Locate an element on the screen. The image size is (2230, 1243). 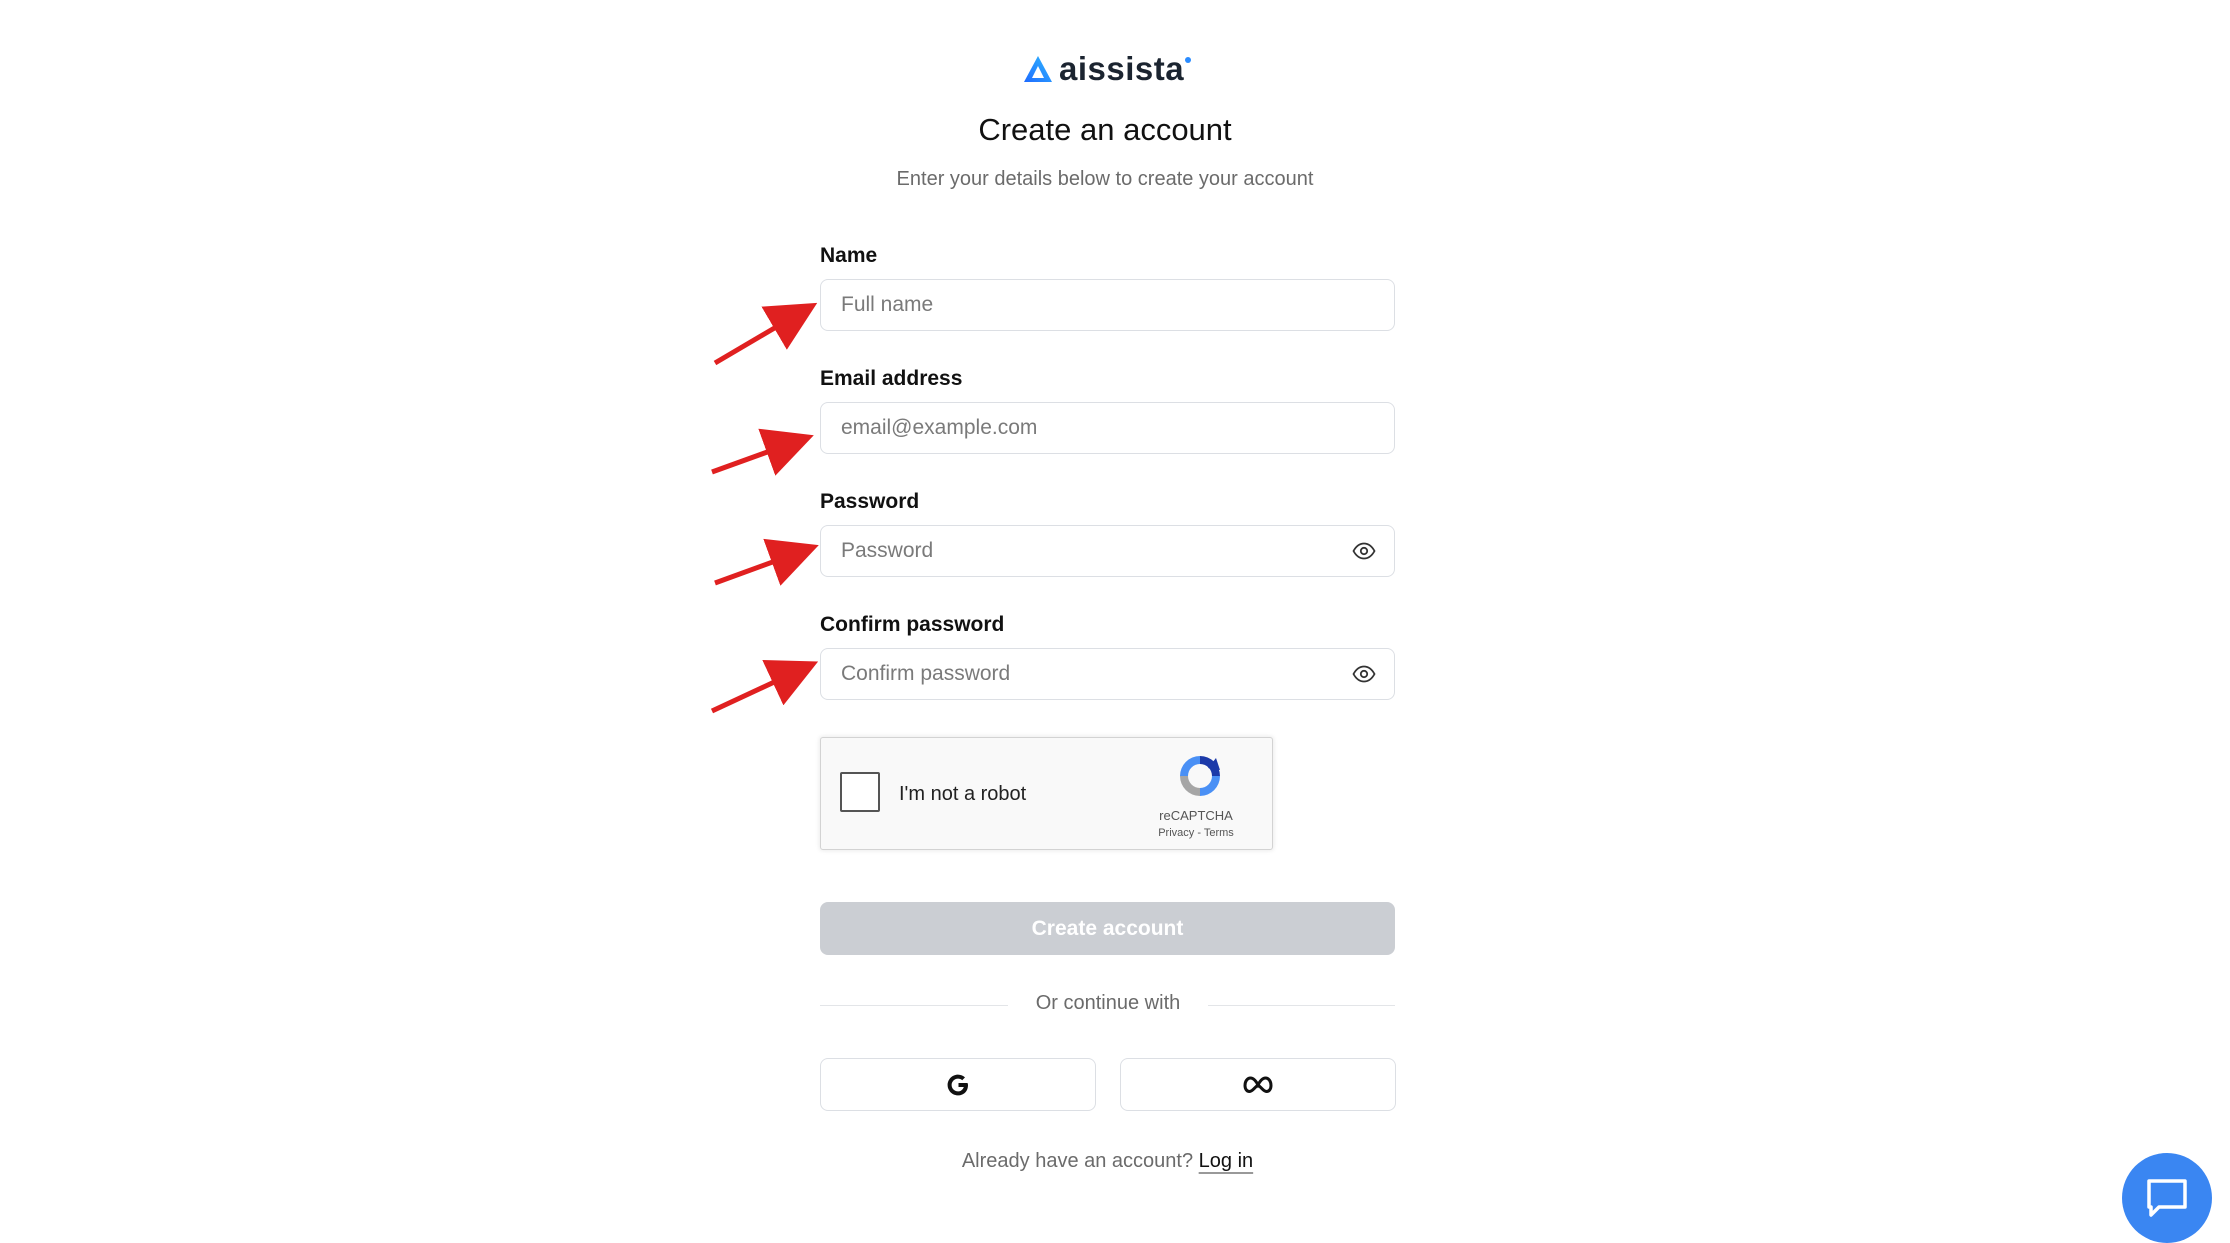
confirm-password-field is located at coordinates (1107, 674).